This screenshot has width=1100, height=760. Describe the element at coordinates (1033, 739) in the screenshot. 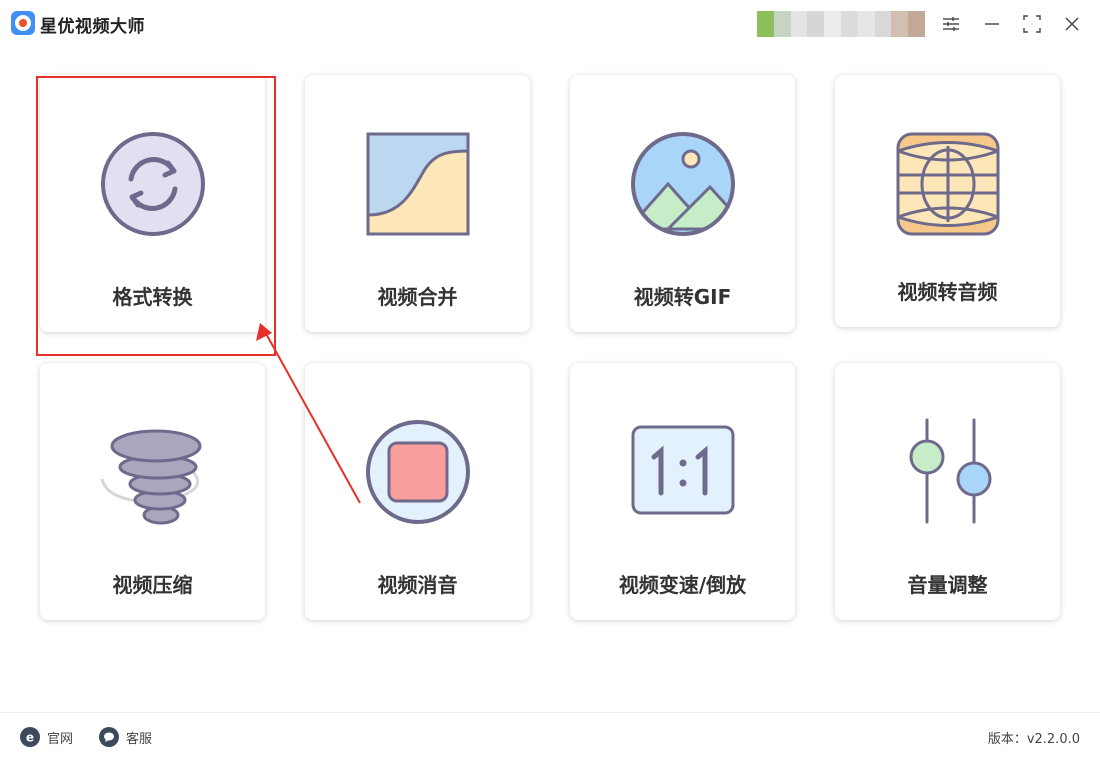

I see `version-text: 版本：v2.2.0.0` at that location.